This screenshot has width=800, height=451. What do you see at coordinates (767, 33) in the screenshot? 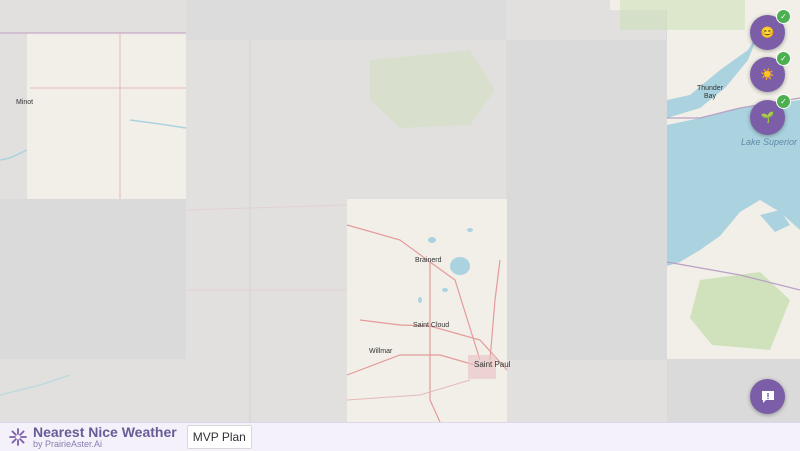
I see `smiley-icon: 😊` at bounding box center [767, 33].